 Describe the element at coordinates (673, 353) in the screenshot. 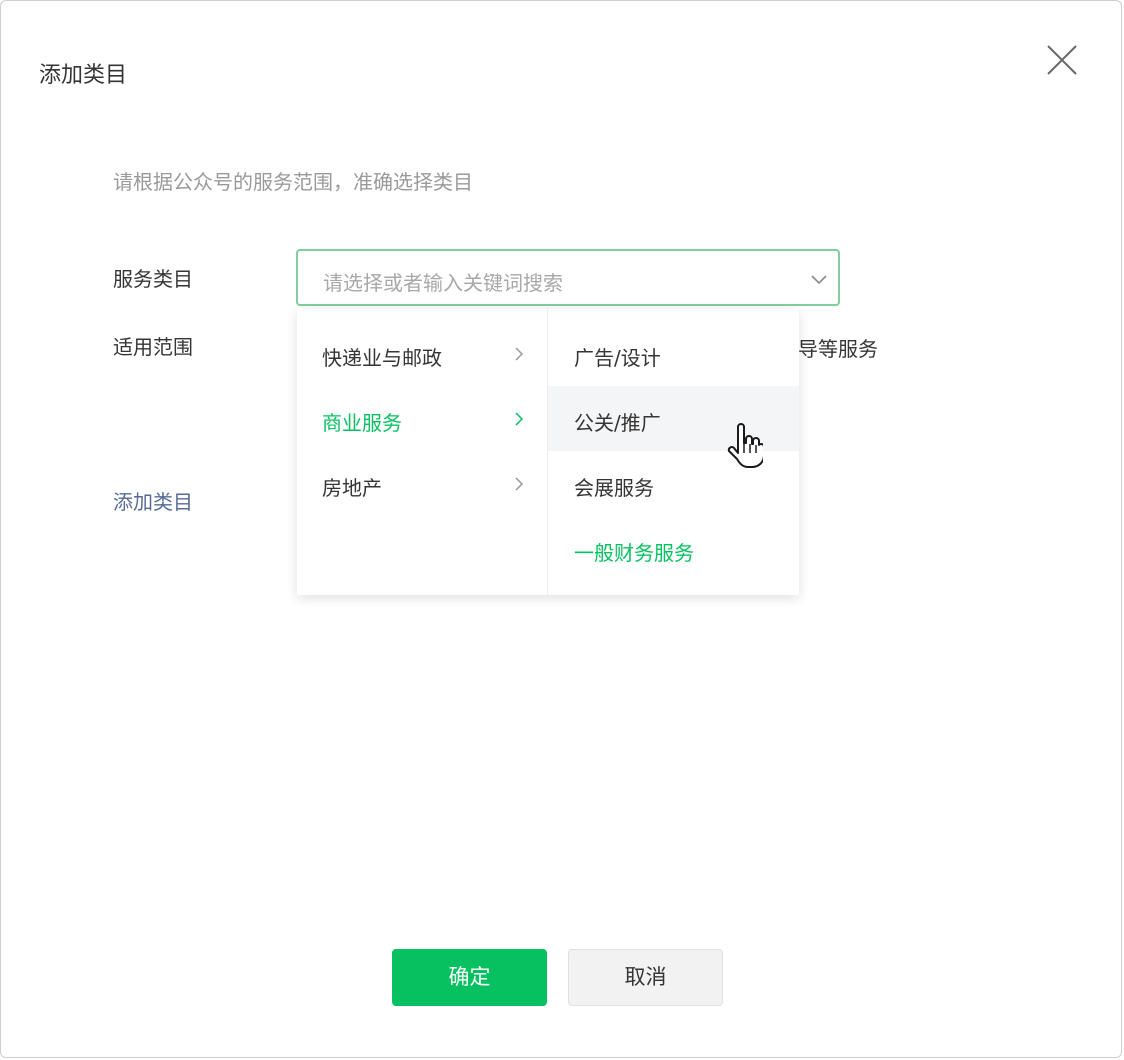

I see `cascader-subitem-advertising: 广告/设计` at that location.